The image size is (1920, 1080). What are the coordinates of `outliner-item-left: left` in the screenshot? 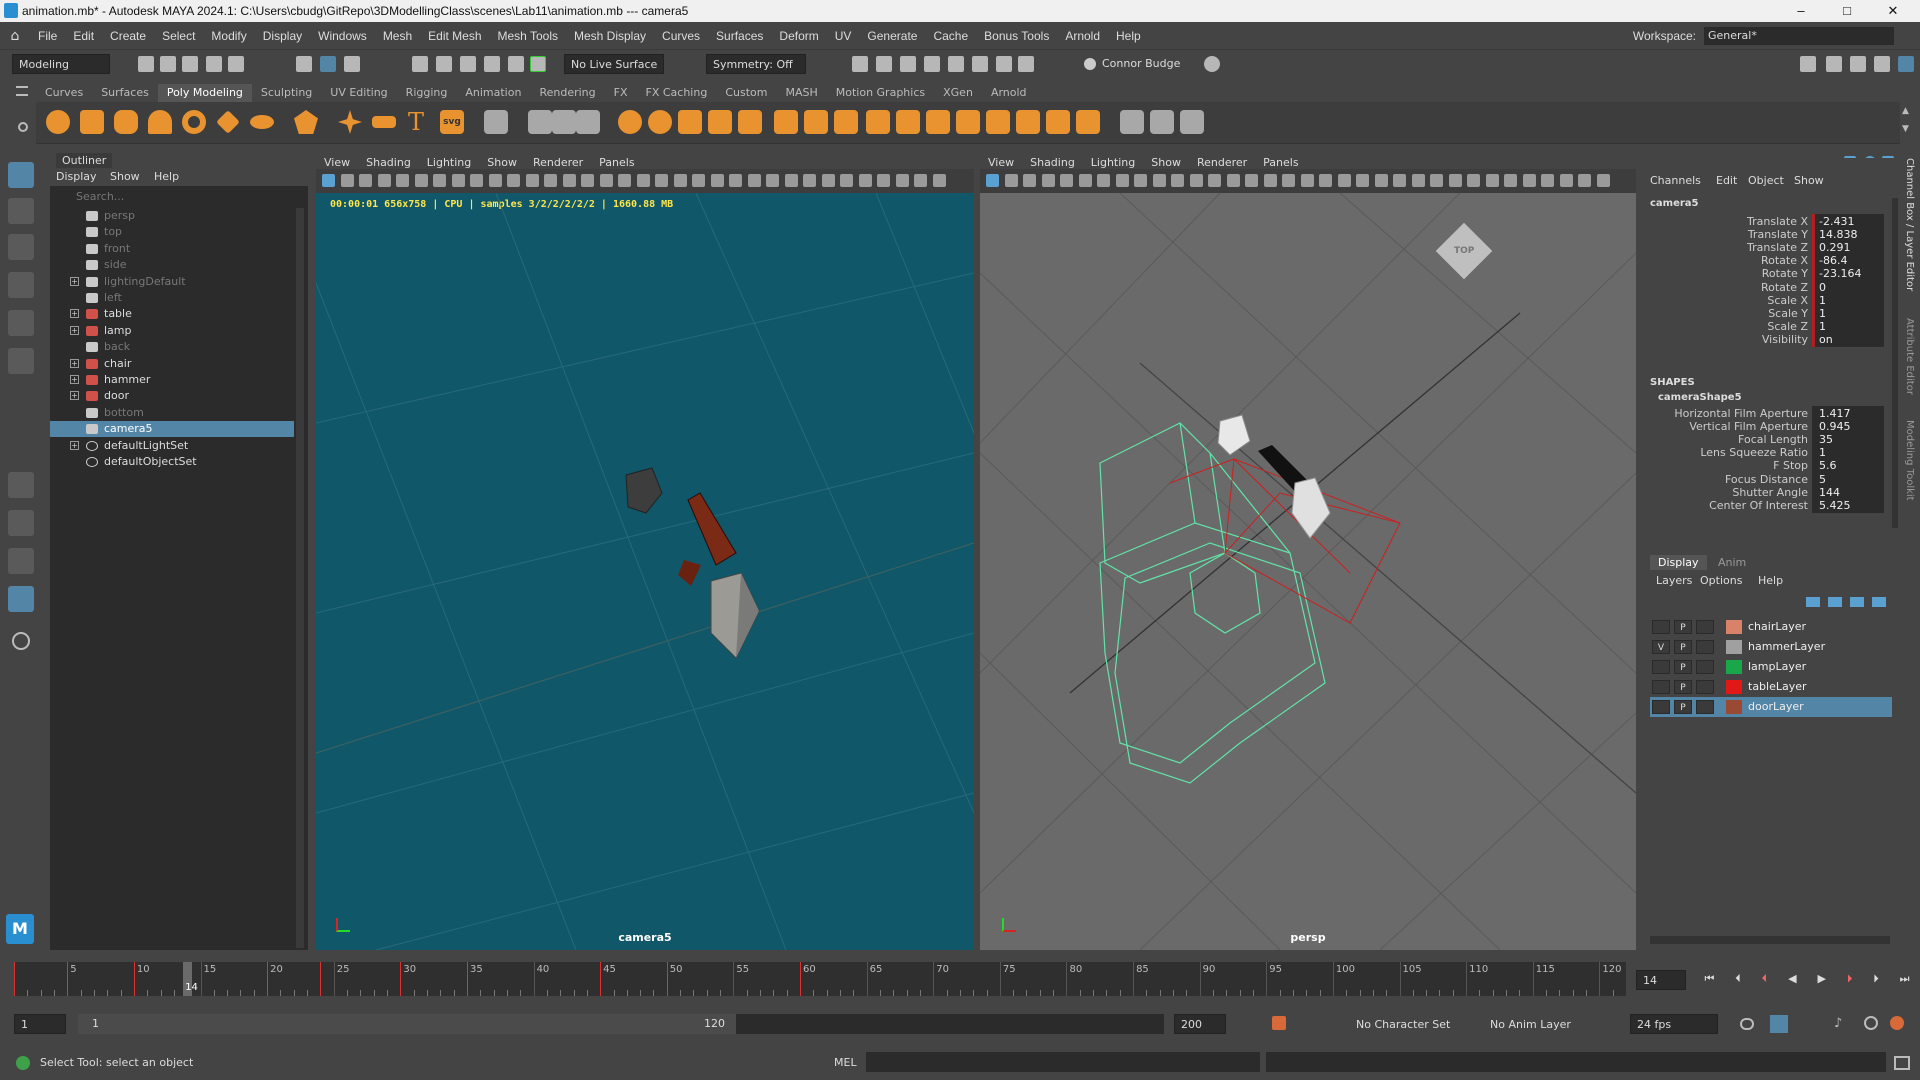 It's located at (172, 298).